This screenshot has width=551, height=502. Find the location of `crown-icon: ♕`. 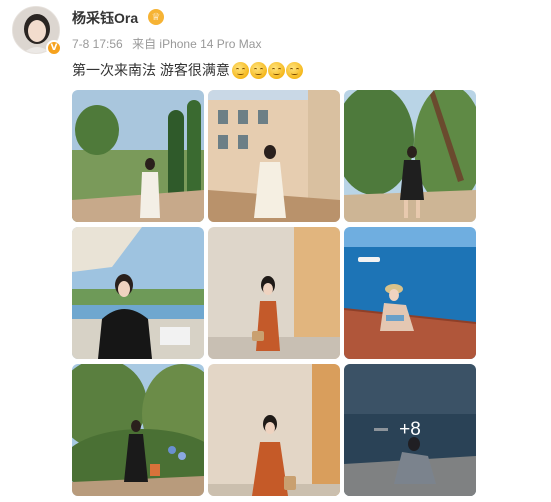

crown-icon: ♕ is located at coordinates (156, 17).